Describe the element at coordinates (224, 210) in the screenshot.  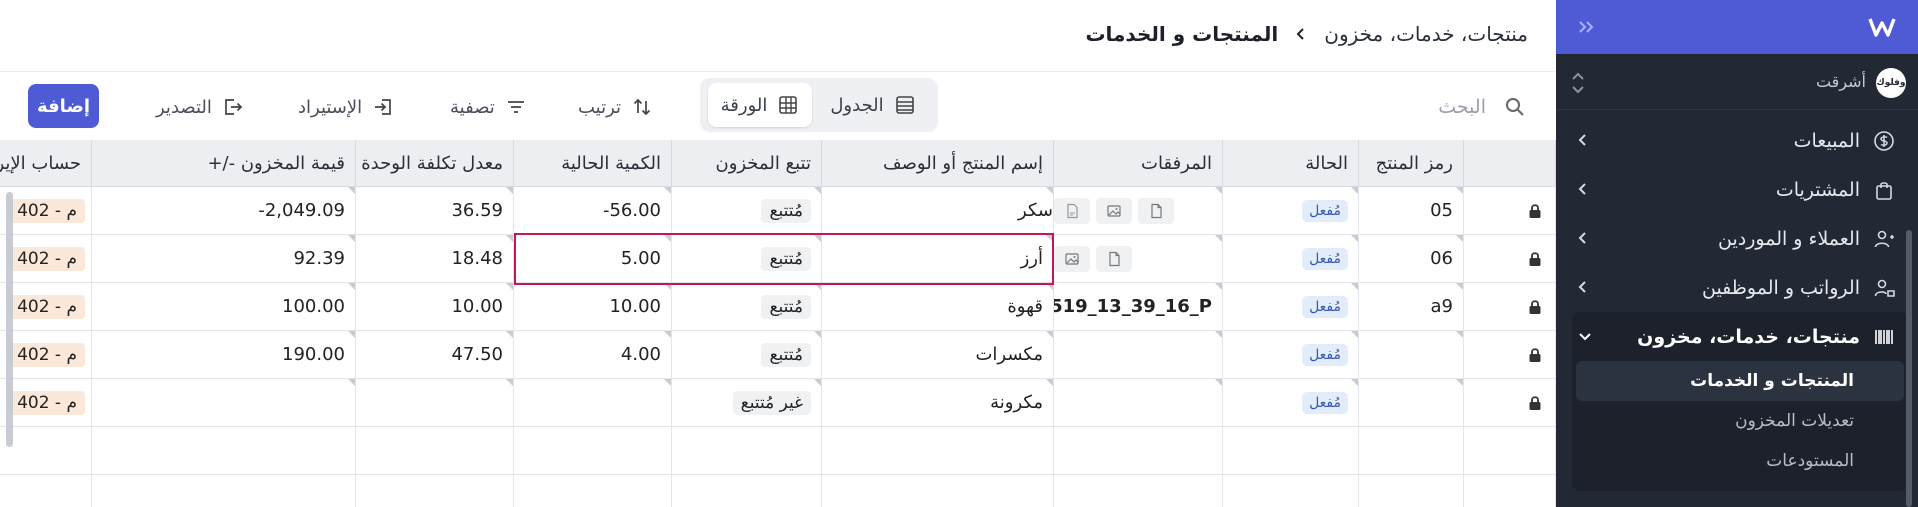
I see `cell-stock-value: -2,049.09` at that location.